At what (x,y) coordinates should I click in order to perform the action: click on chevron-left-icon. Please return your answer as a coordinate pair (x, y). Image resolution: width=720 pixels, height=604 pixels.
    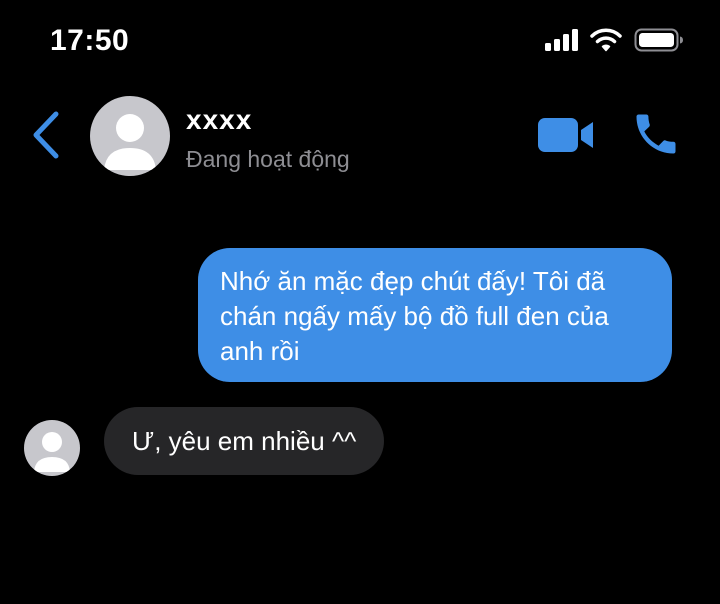
    Looking at the image, I should click on (47, 135).